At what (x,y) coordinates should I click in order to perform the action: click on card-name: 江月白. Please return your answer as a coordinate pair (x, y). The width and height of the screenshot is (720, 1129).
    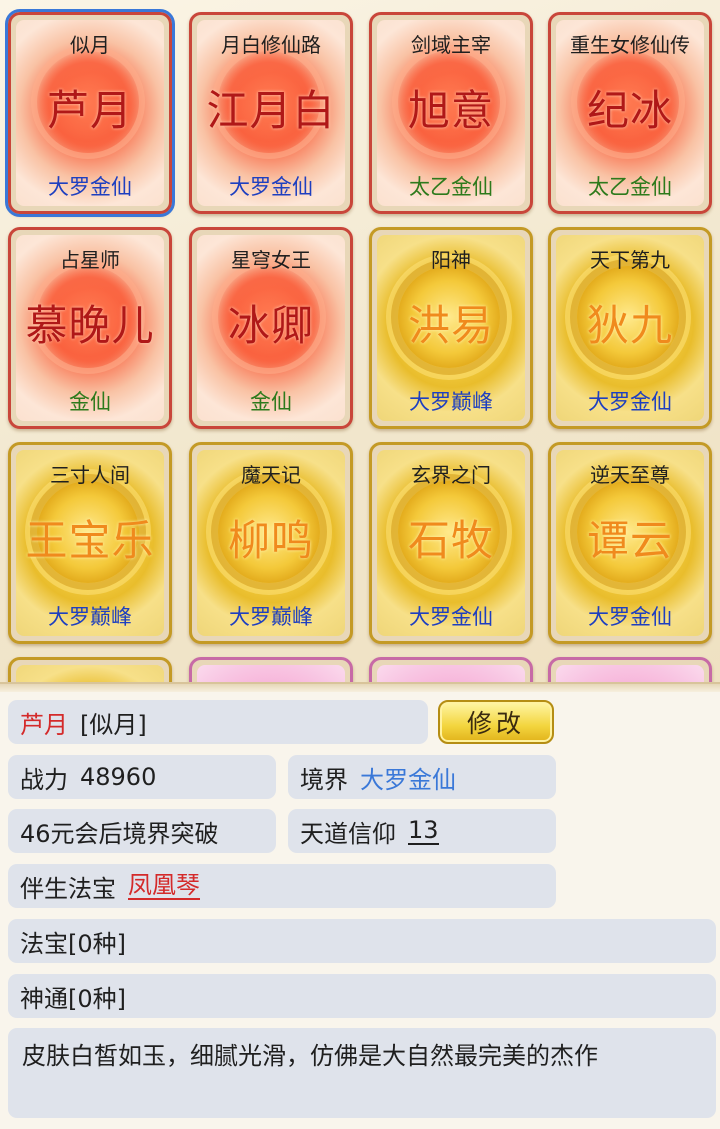
    Looking at the image, I should click on (271, 110).